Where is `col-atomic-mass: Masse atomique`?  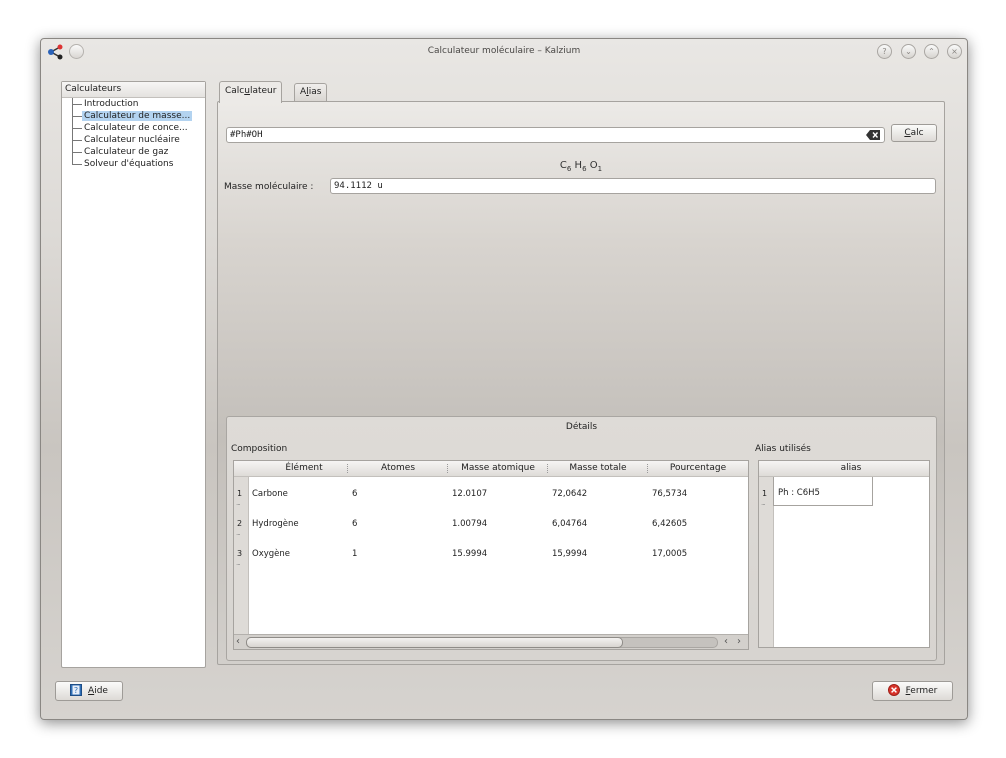 col-atomic-mass: Masse atomique is located at coordinates (498, 468).